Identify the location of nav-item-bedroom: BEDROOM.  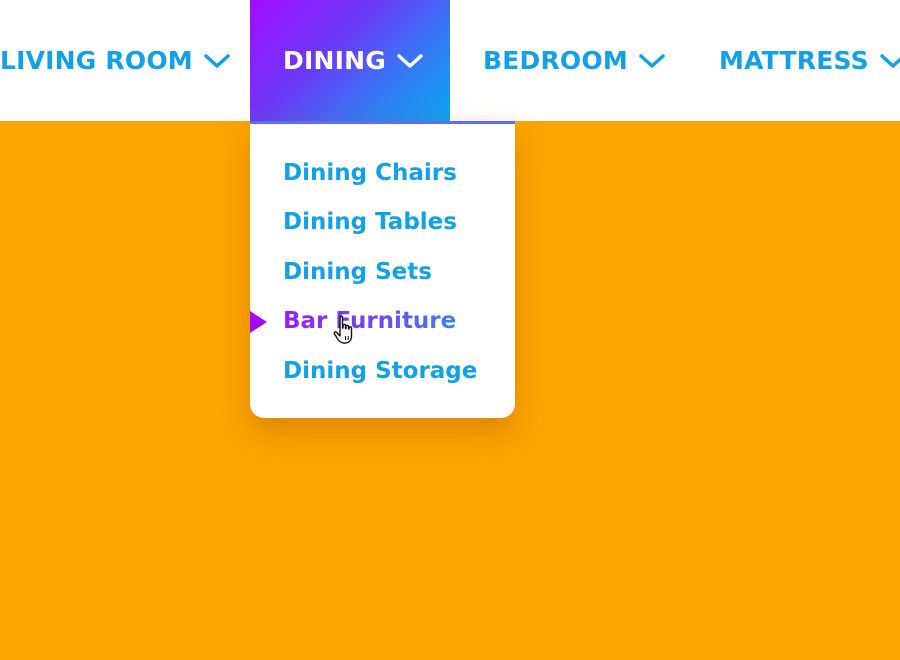
(574, 60).